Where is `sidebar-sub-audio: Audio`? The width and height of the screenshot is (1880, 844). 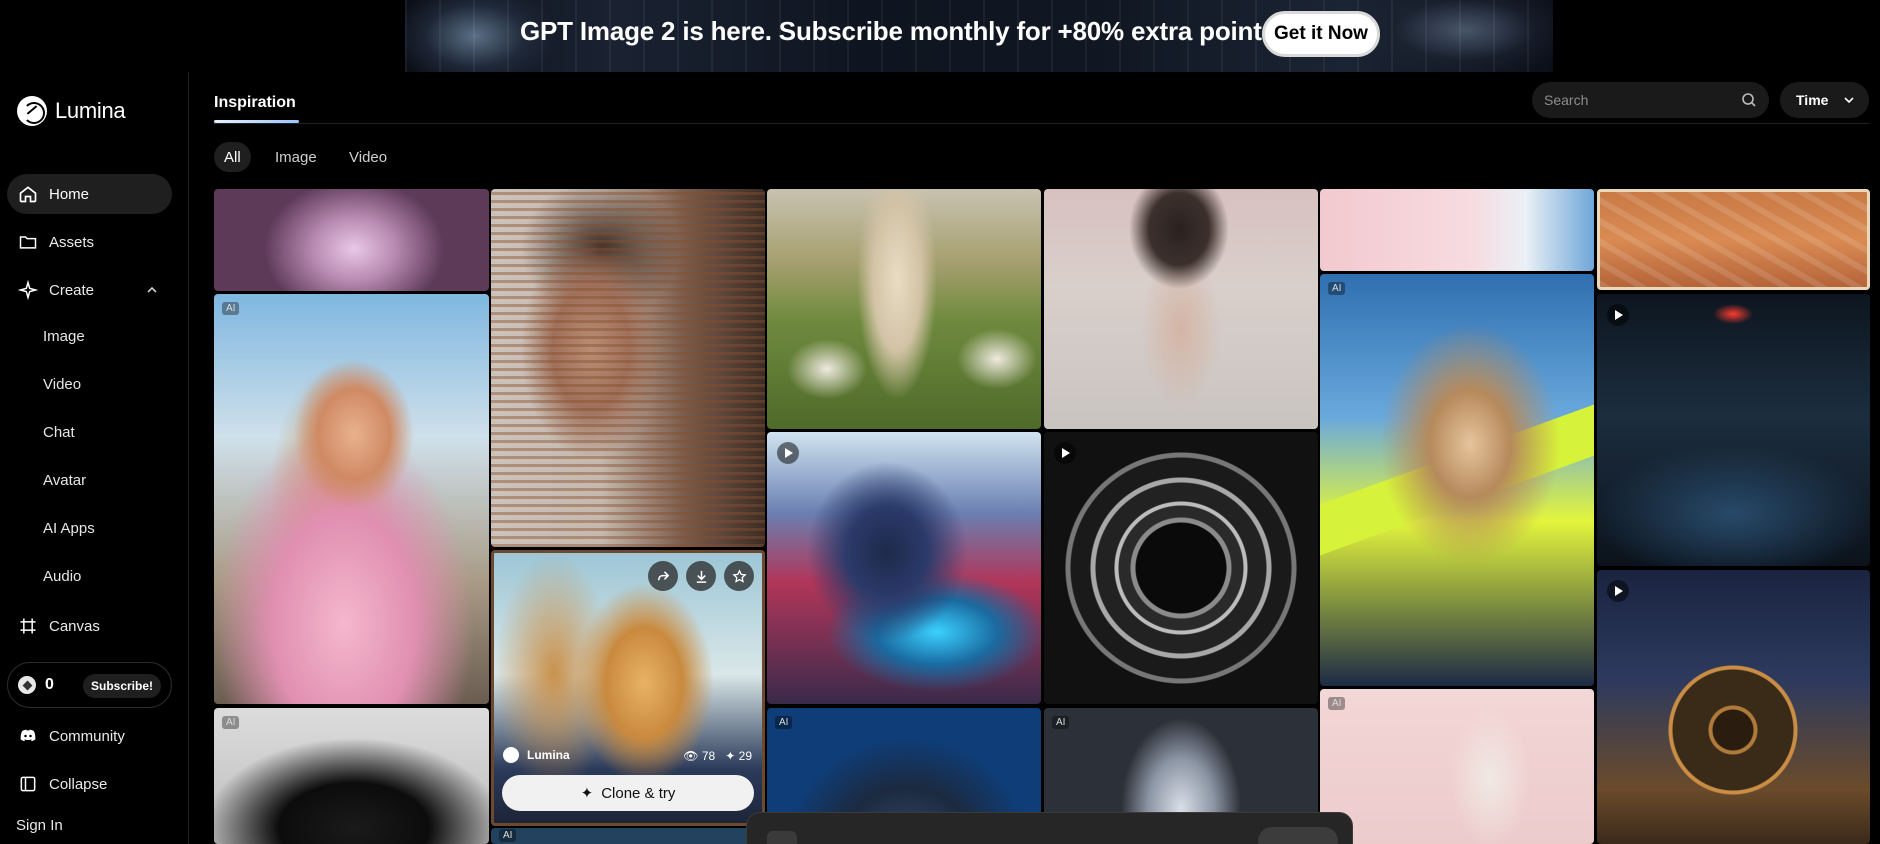 sidebar-sub-audio: Audio is located at coordinates (62, 576).